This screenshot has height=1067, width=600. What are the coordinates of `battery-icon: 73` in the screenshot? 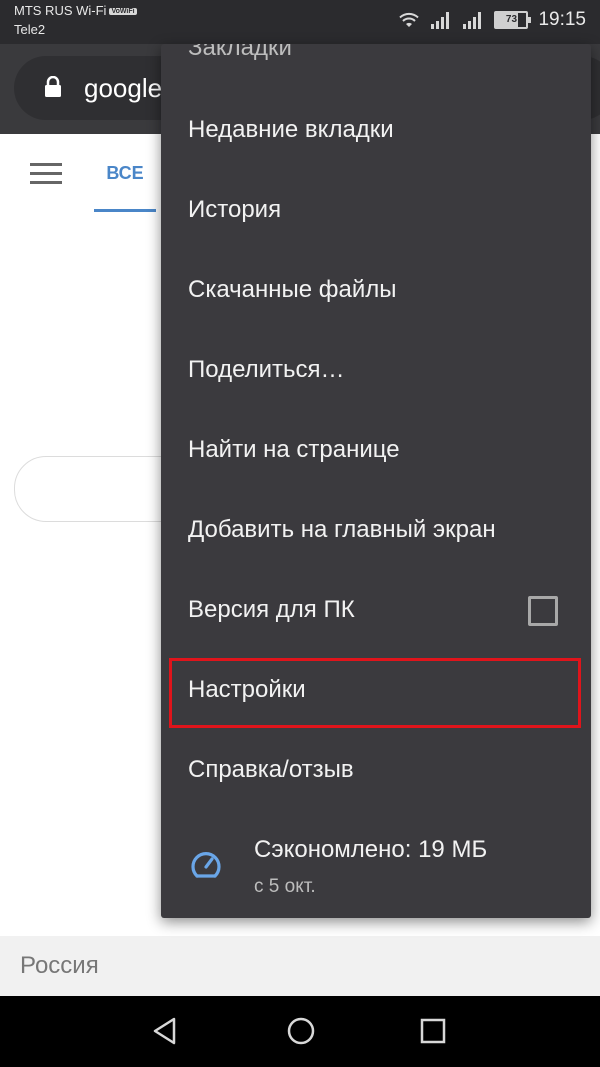 It's located at (513, 20).